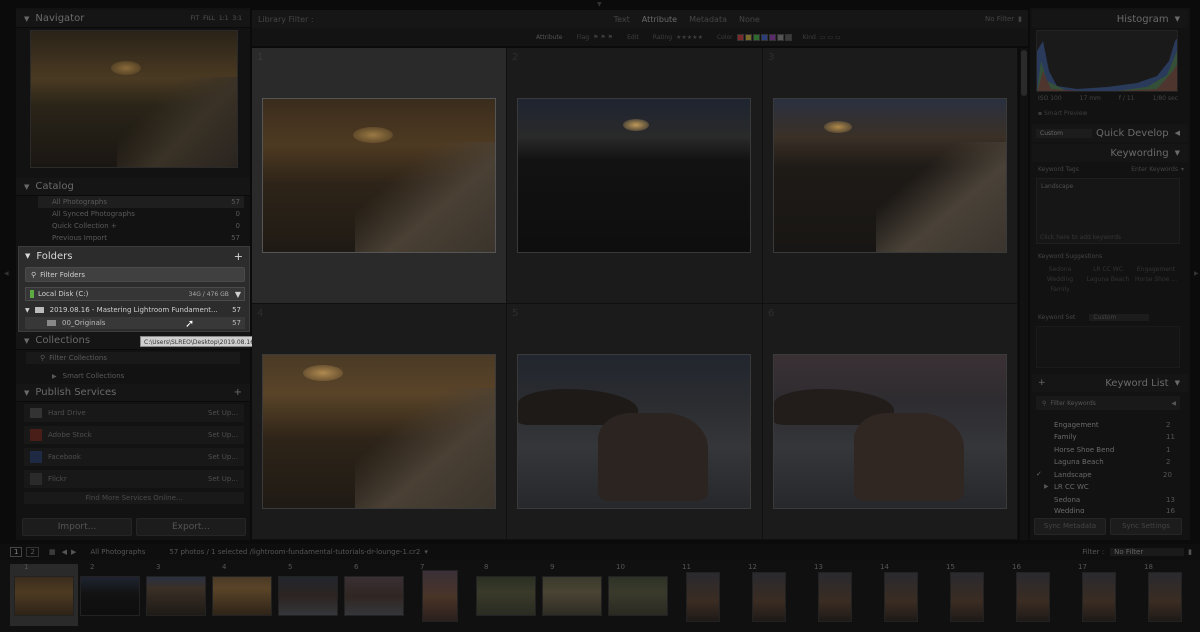  Describe the element at coordinates (599, 4) in the screenshot. I see `top-panel-toggle-icon: ▼` at that location.